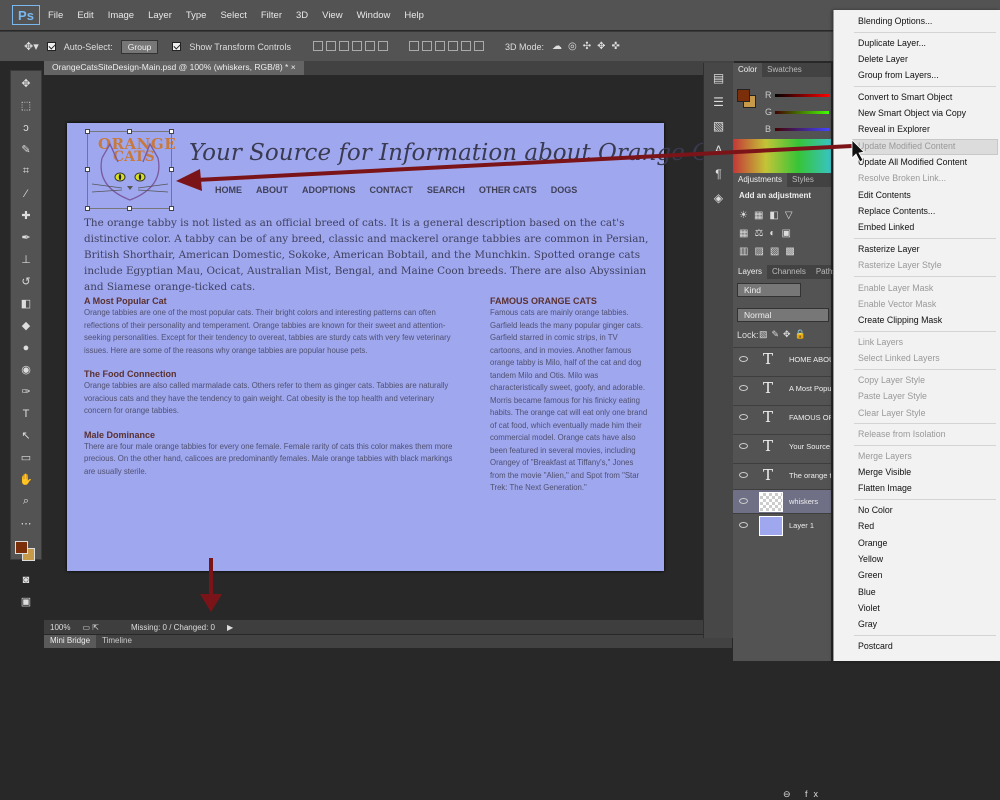 The height and width of the screenshot is (800, 1000). I want to click on align-middle-icon, so click(330, 45).